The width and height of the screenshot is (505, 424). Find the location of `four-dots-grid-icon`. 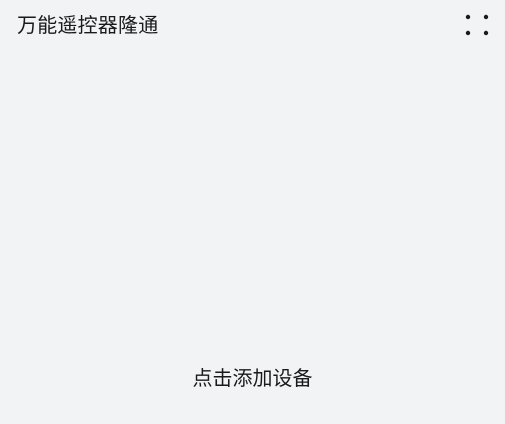

four-dots-grid-icon is located at coordinates (477, 25).